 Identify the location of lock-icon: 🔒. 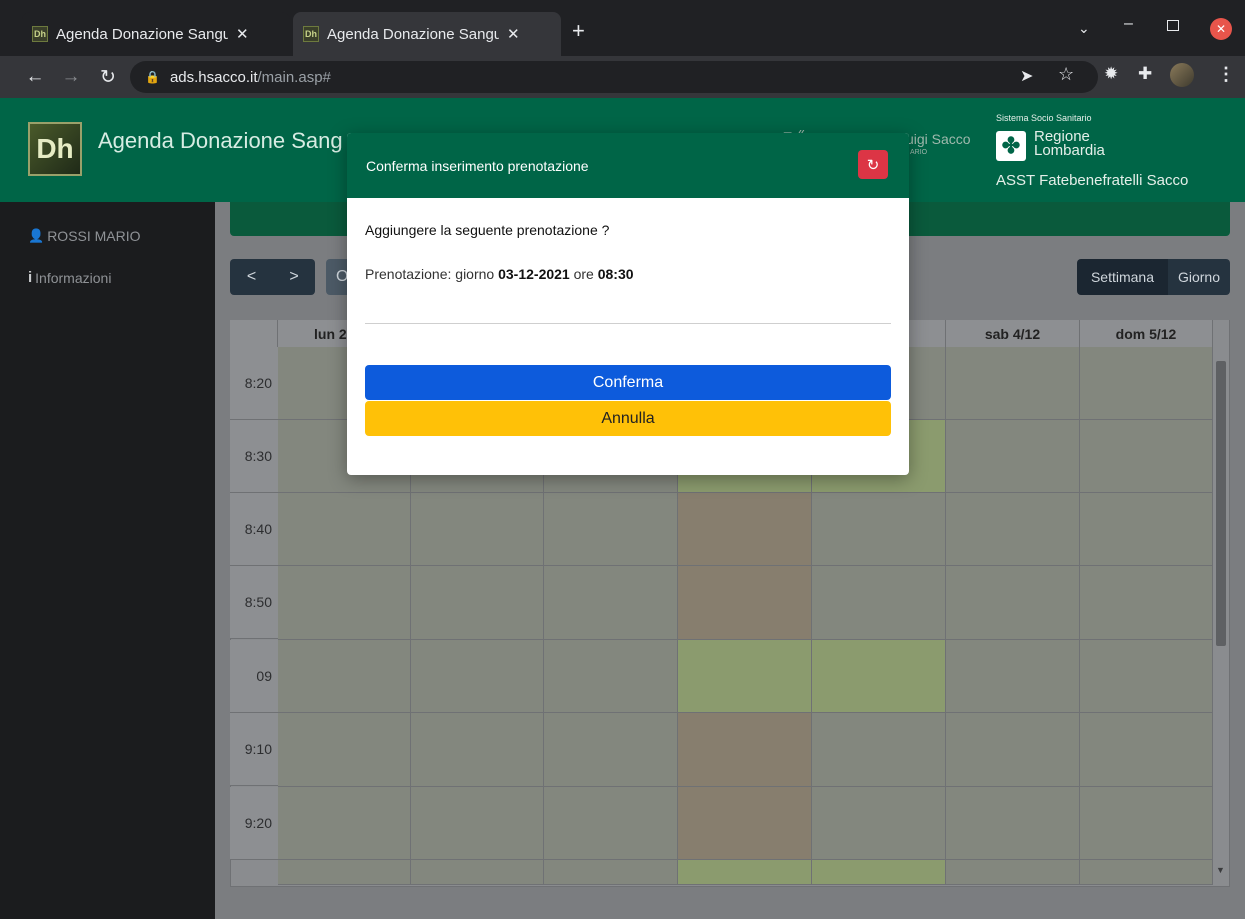
(152, 77).